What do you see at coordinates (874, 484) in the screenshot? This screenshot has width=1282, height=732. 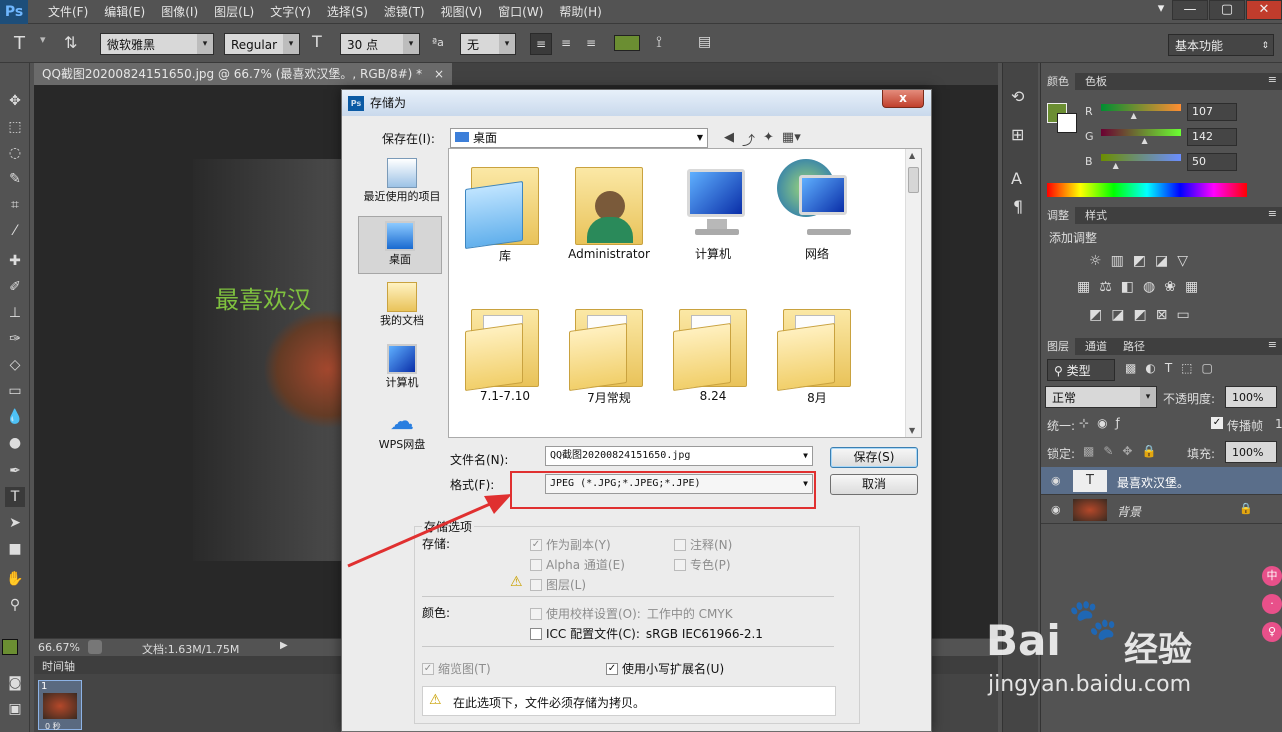 I see `cancel-button: 取消` at bounding box center [874, 484].